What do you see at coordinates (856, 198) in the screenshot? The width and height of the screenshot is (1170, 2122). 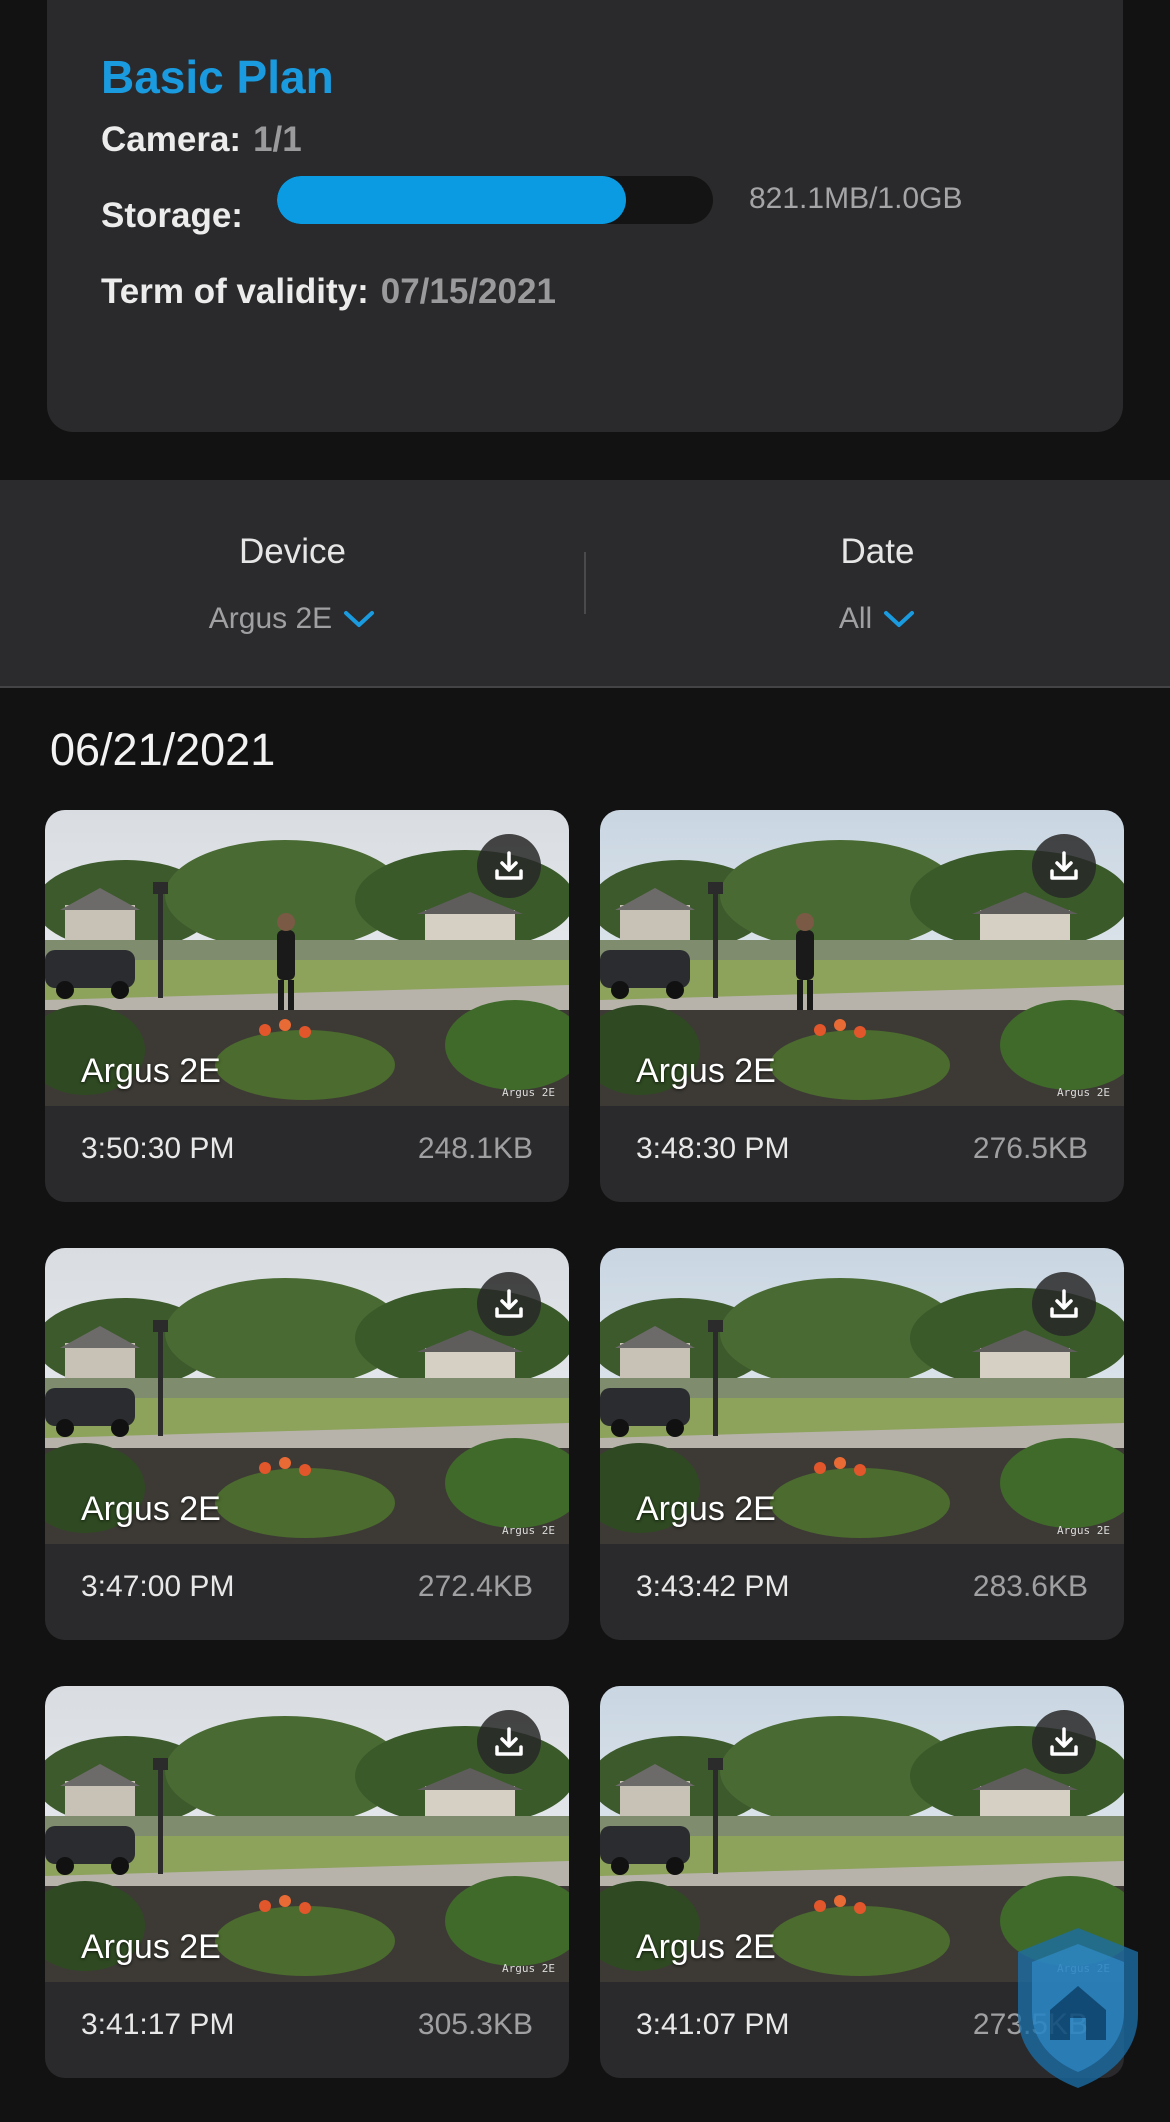 I see `storage-usage-text: 821.1MB/1.0GB` at bounding box center [856, 198].